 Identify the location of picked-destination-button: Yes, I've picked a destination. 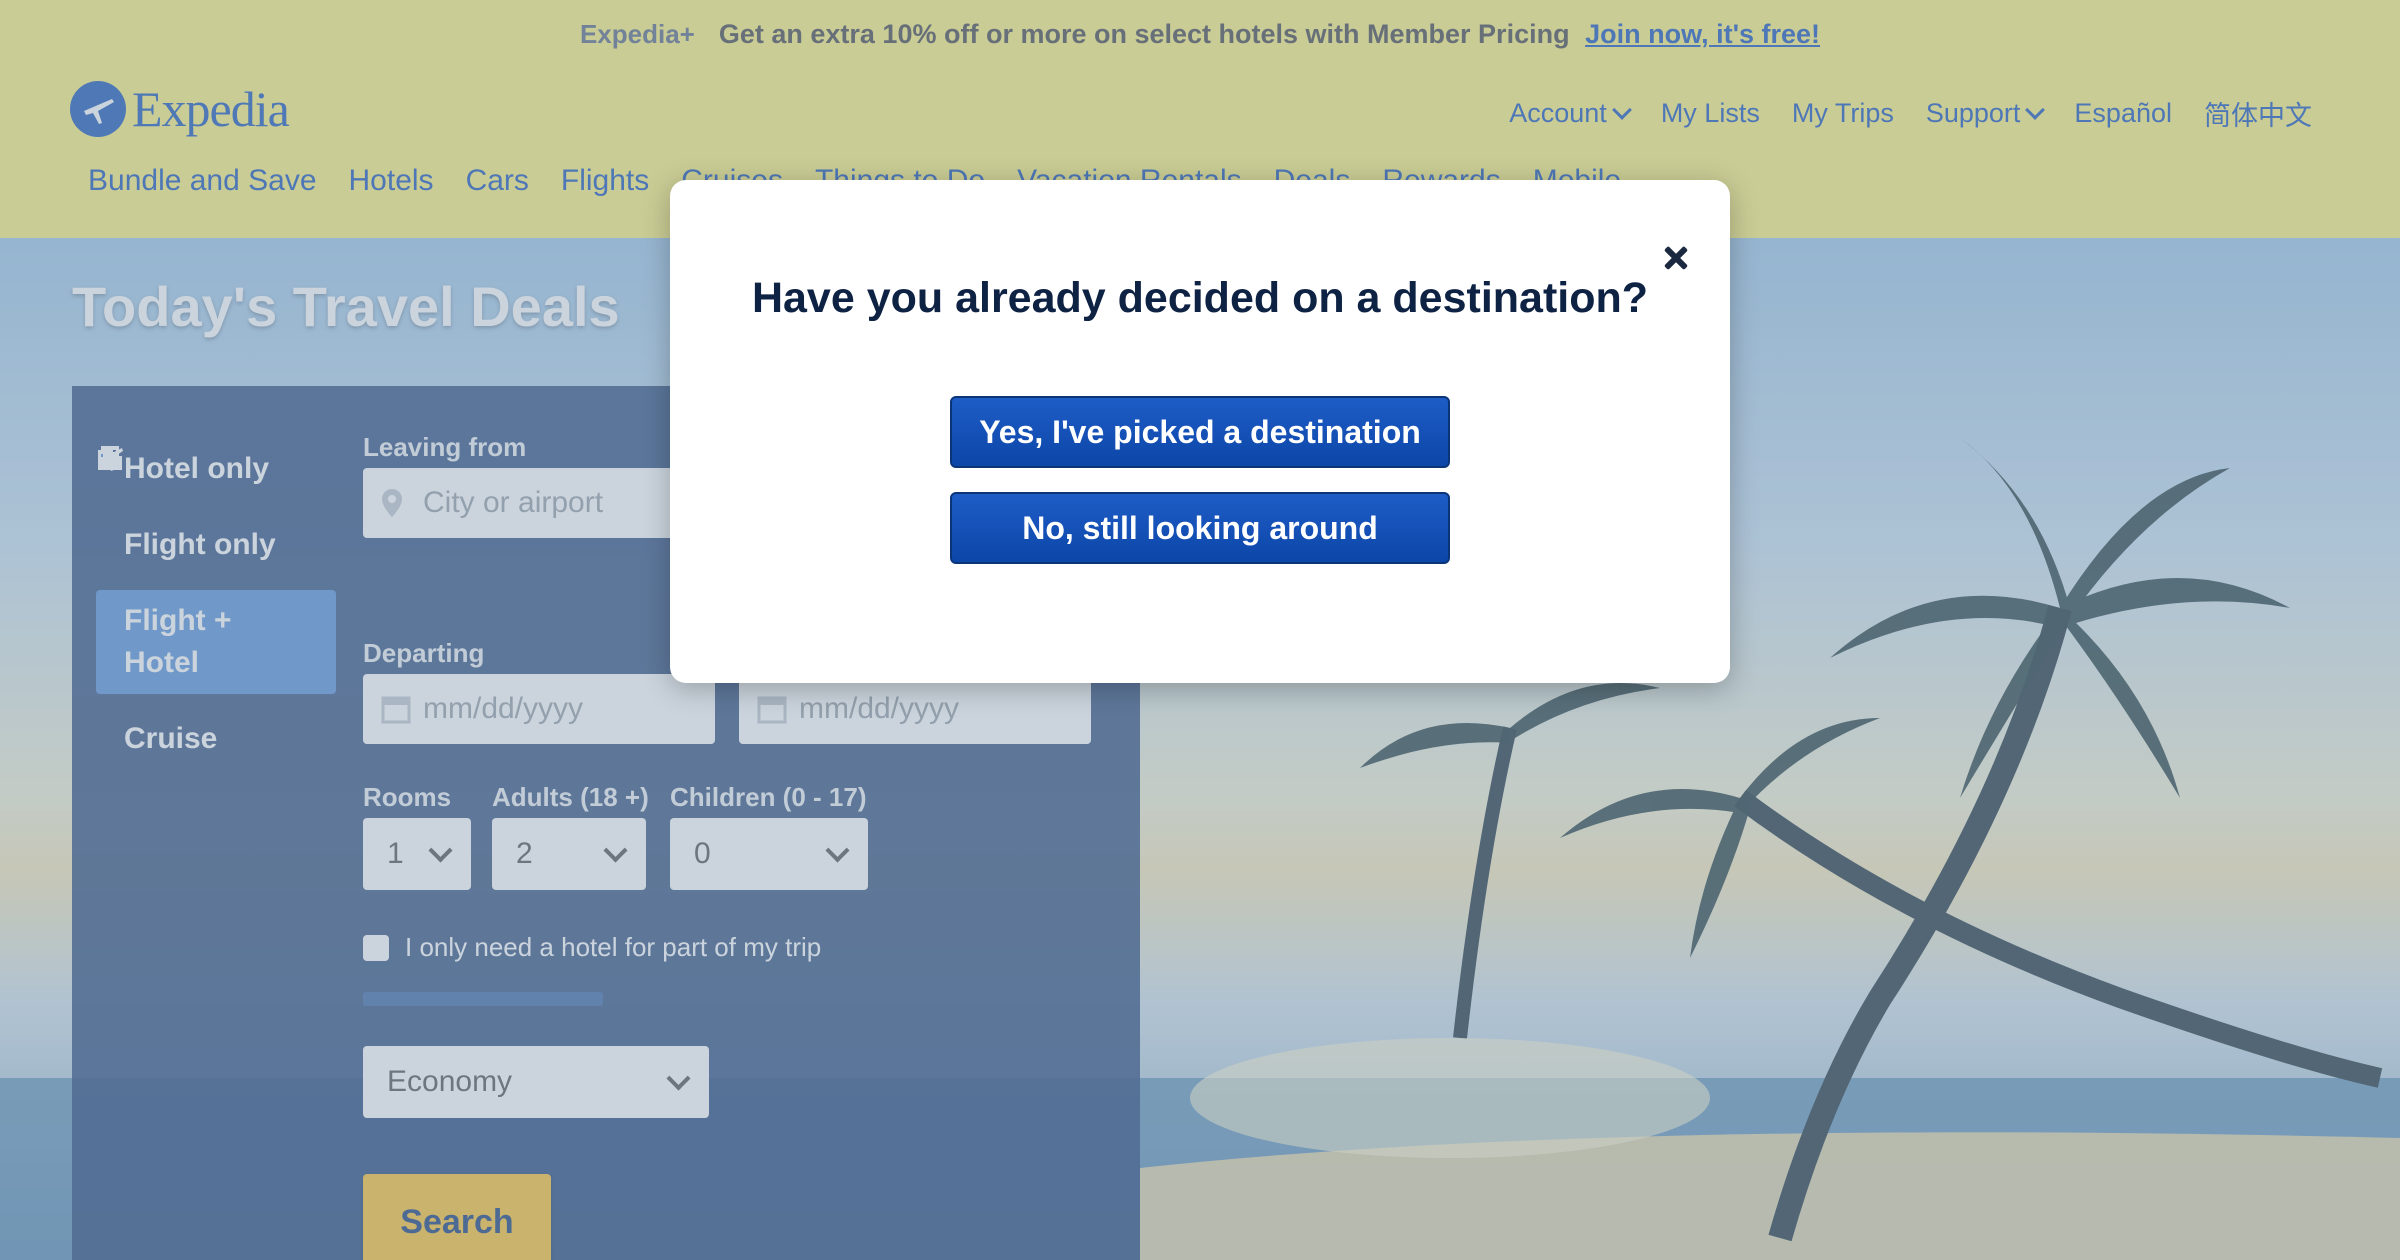
(1200, 432).